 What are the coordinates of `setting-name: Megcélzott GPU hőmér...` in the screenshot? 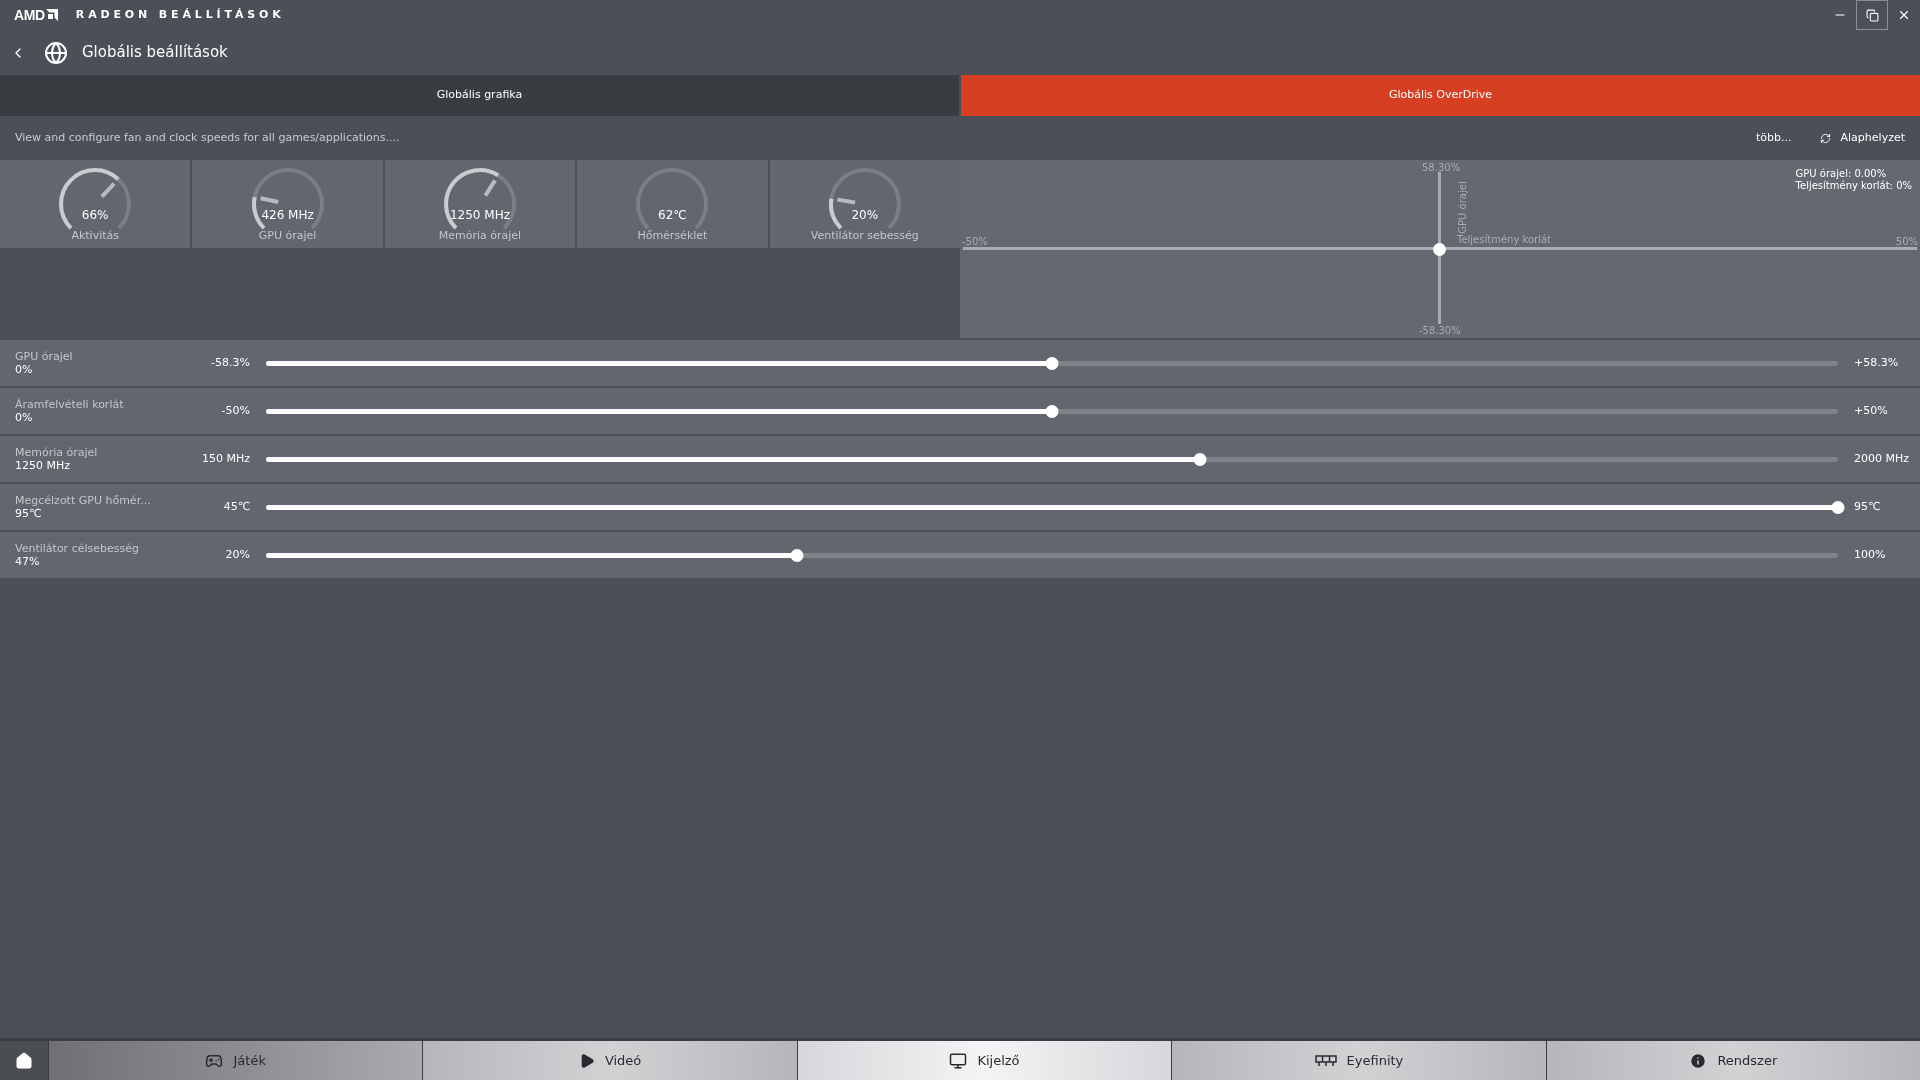 It's located at (83, 500).